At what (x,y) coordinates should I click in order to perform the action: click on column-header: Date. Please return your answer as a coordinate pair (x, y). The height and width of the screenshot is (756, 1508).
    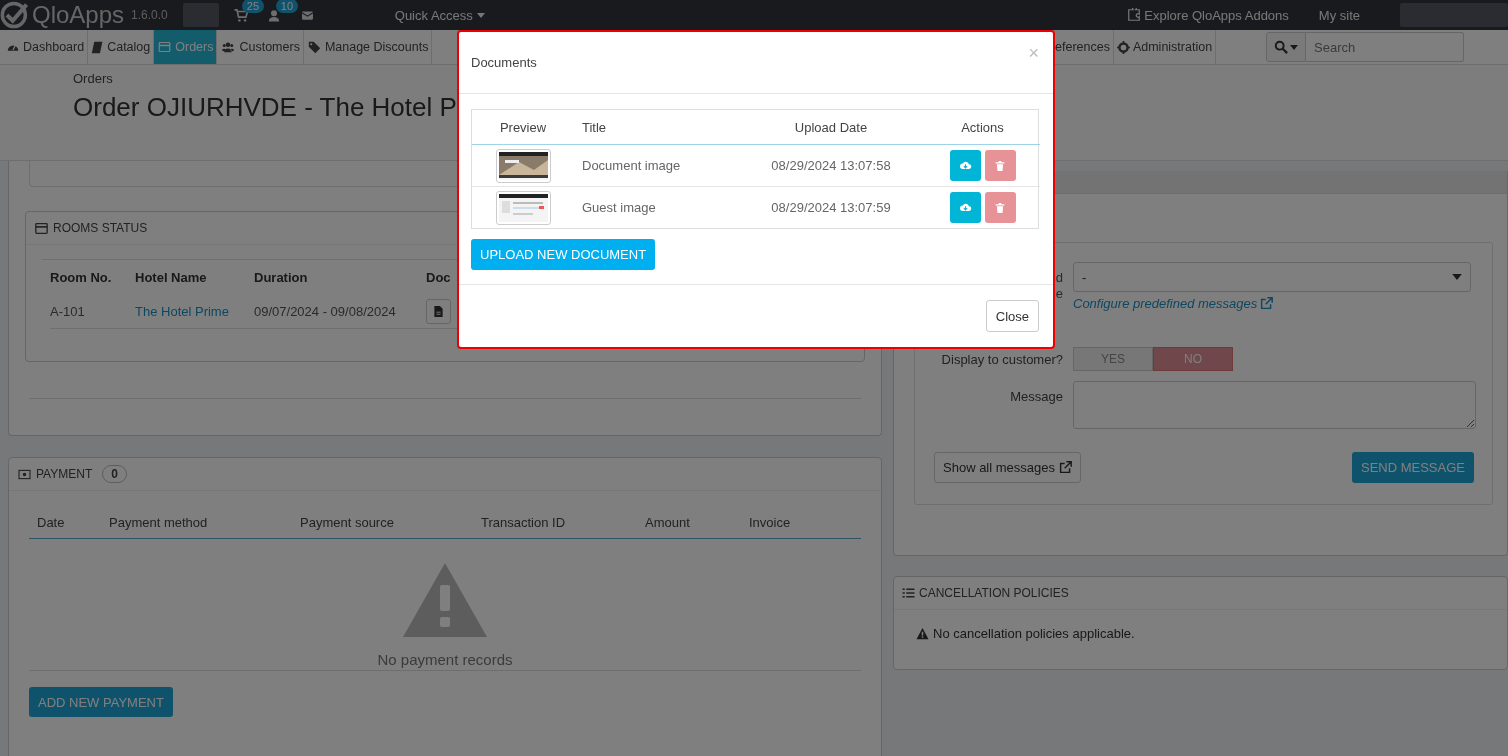
    Looking at the image, I should click on (51, 522).